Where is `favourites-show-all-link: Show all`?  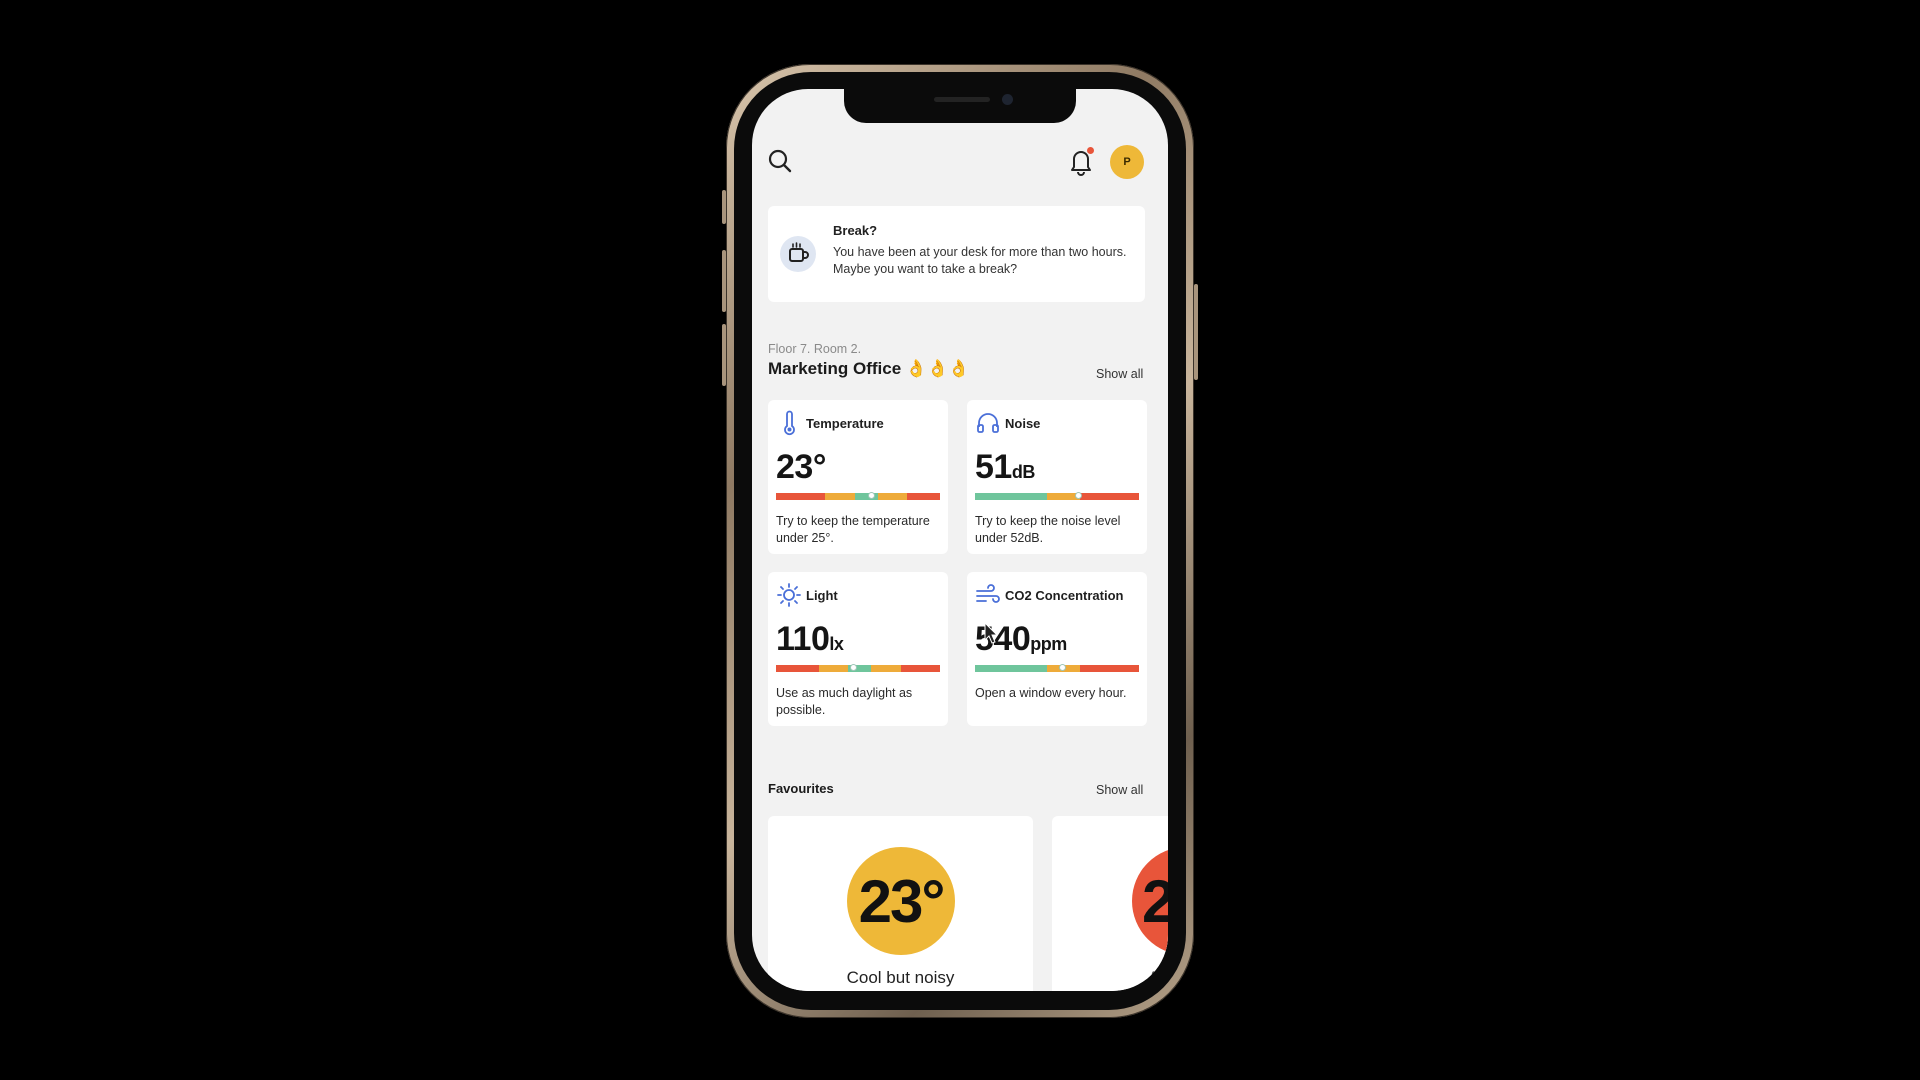
favourites-show-all-link: Show all is located at coordinates (1119, 790).